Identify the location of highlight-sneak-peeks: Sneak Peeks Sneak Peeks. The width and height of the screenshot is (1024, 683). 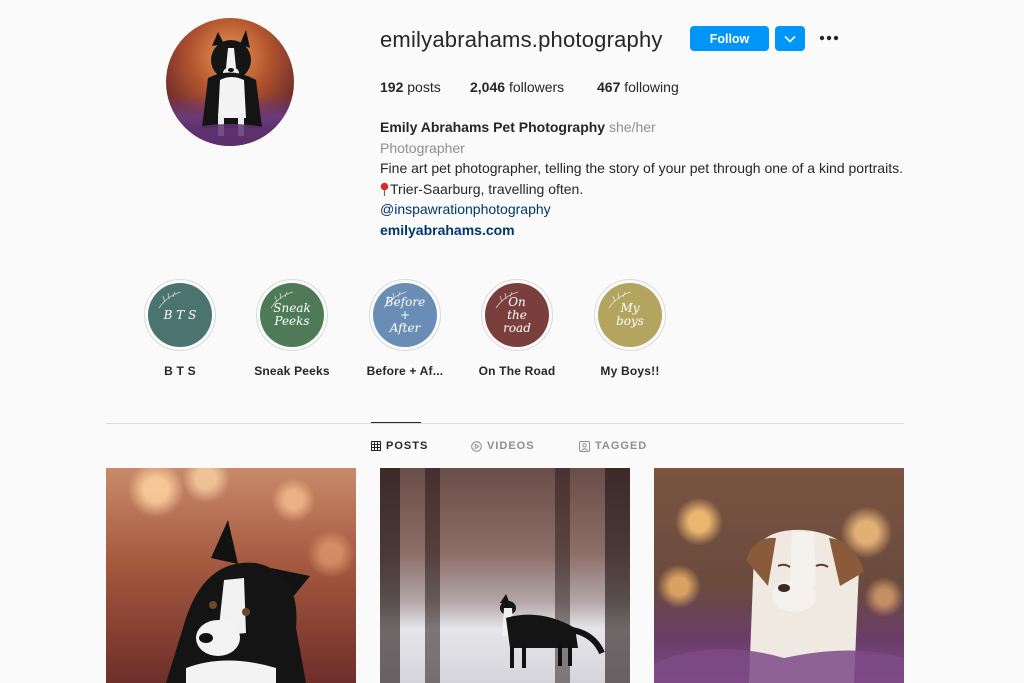
(292, 328).